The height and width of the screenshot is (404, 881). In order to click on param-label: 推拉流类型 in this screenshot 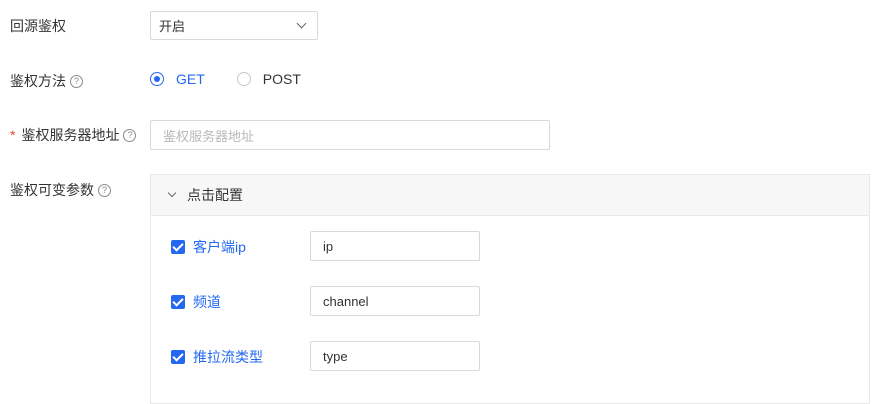, I will do `click(228, 357)`.